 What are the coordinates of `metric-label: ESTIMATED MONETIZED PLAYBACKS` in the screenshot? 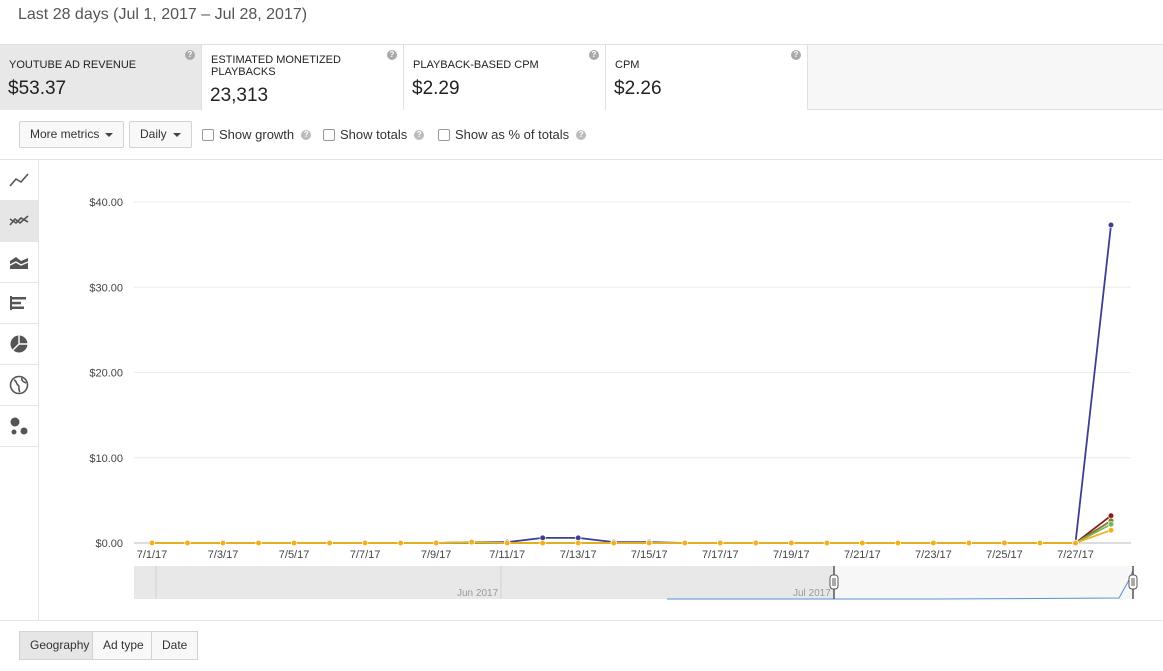 It's located at (276, 66).